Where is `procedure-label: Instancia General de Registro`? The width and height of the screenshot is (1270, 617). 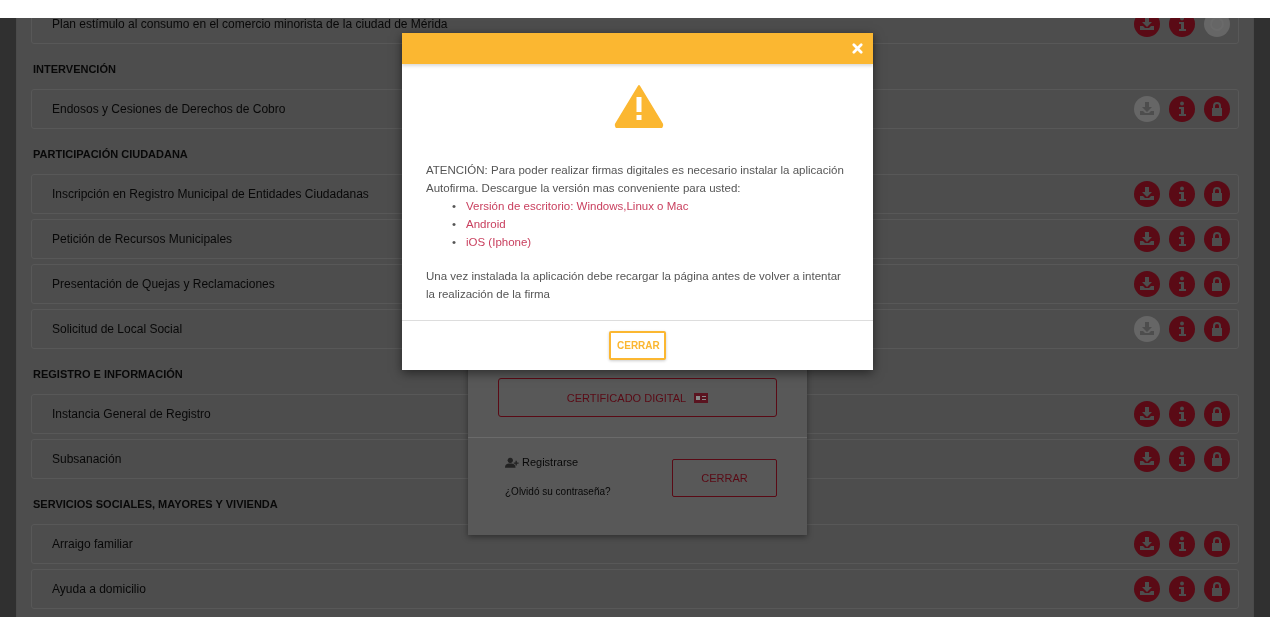
procedure-label: Instancia General de Registro is located at coordinates (131, 414).